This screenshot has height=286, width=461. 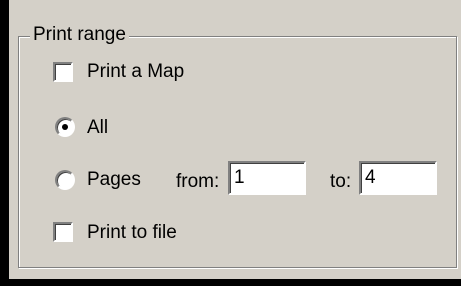 I want to click on from-page-input, so click(x=267, y=178).